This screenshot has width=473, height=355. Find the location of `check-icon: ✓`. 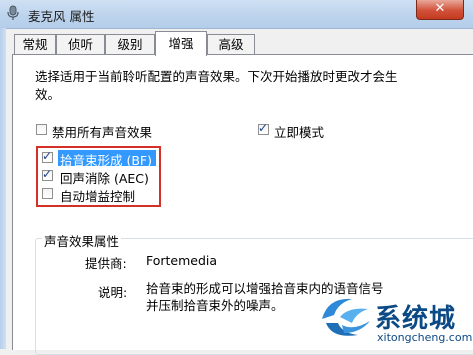

check-icon: ✓ is located at coordinates (263, 128).